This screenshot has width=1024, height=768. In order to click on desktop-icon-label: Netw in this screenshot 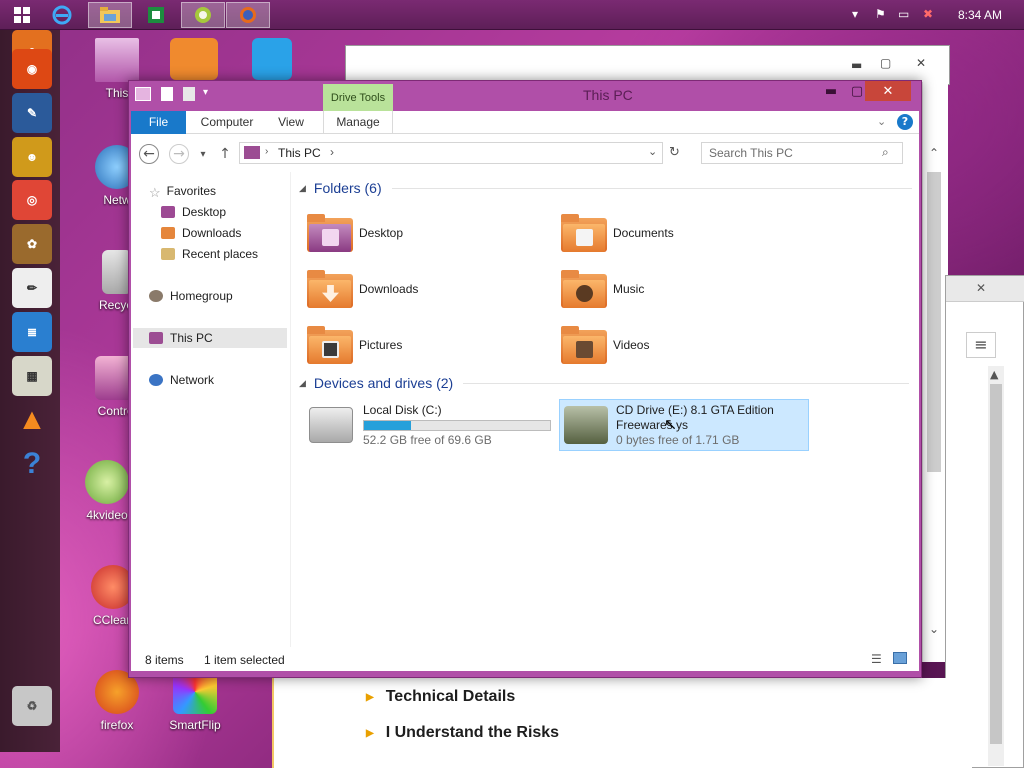, I will do `click(117, 200)`.